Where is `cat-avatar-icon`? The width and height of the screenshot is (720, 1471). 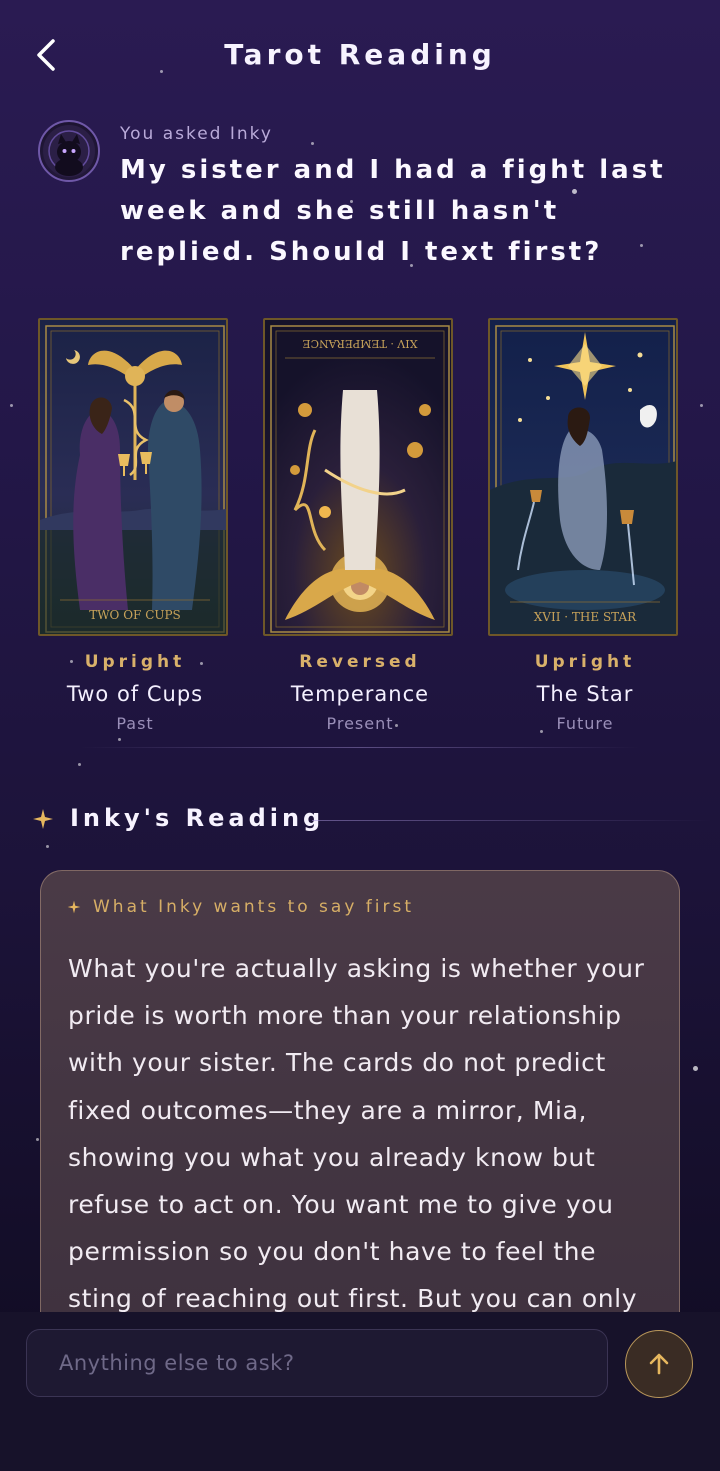 cat-avatar-icon is located at coordinates (69, 151).